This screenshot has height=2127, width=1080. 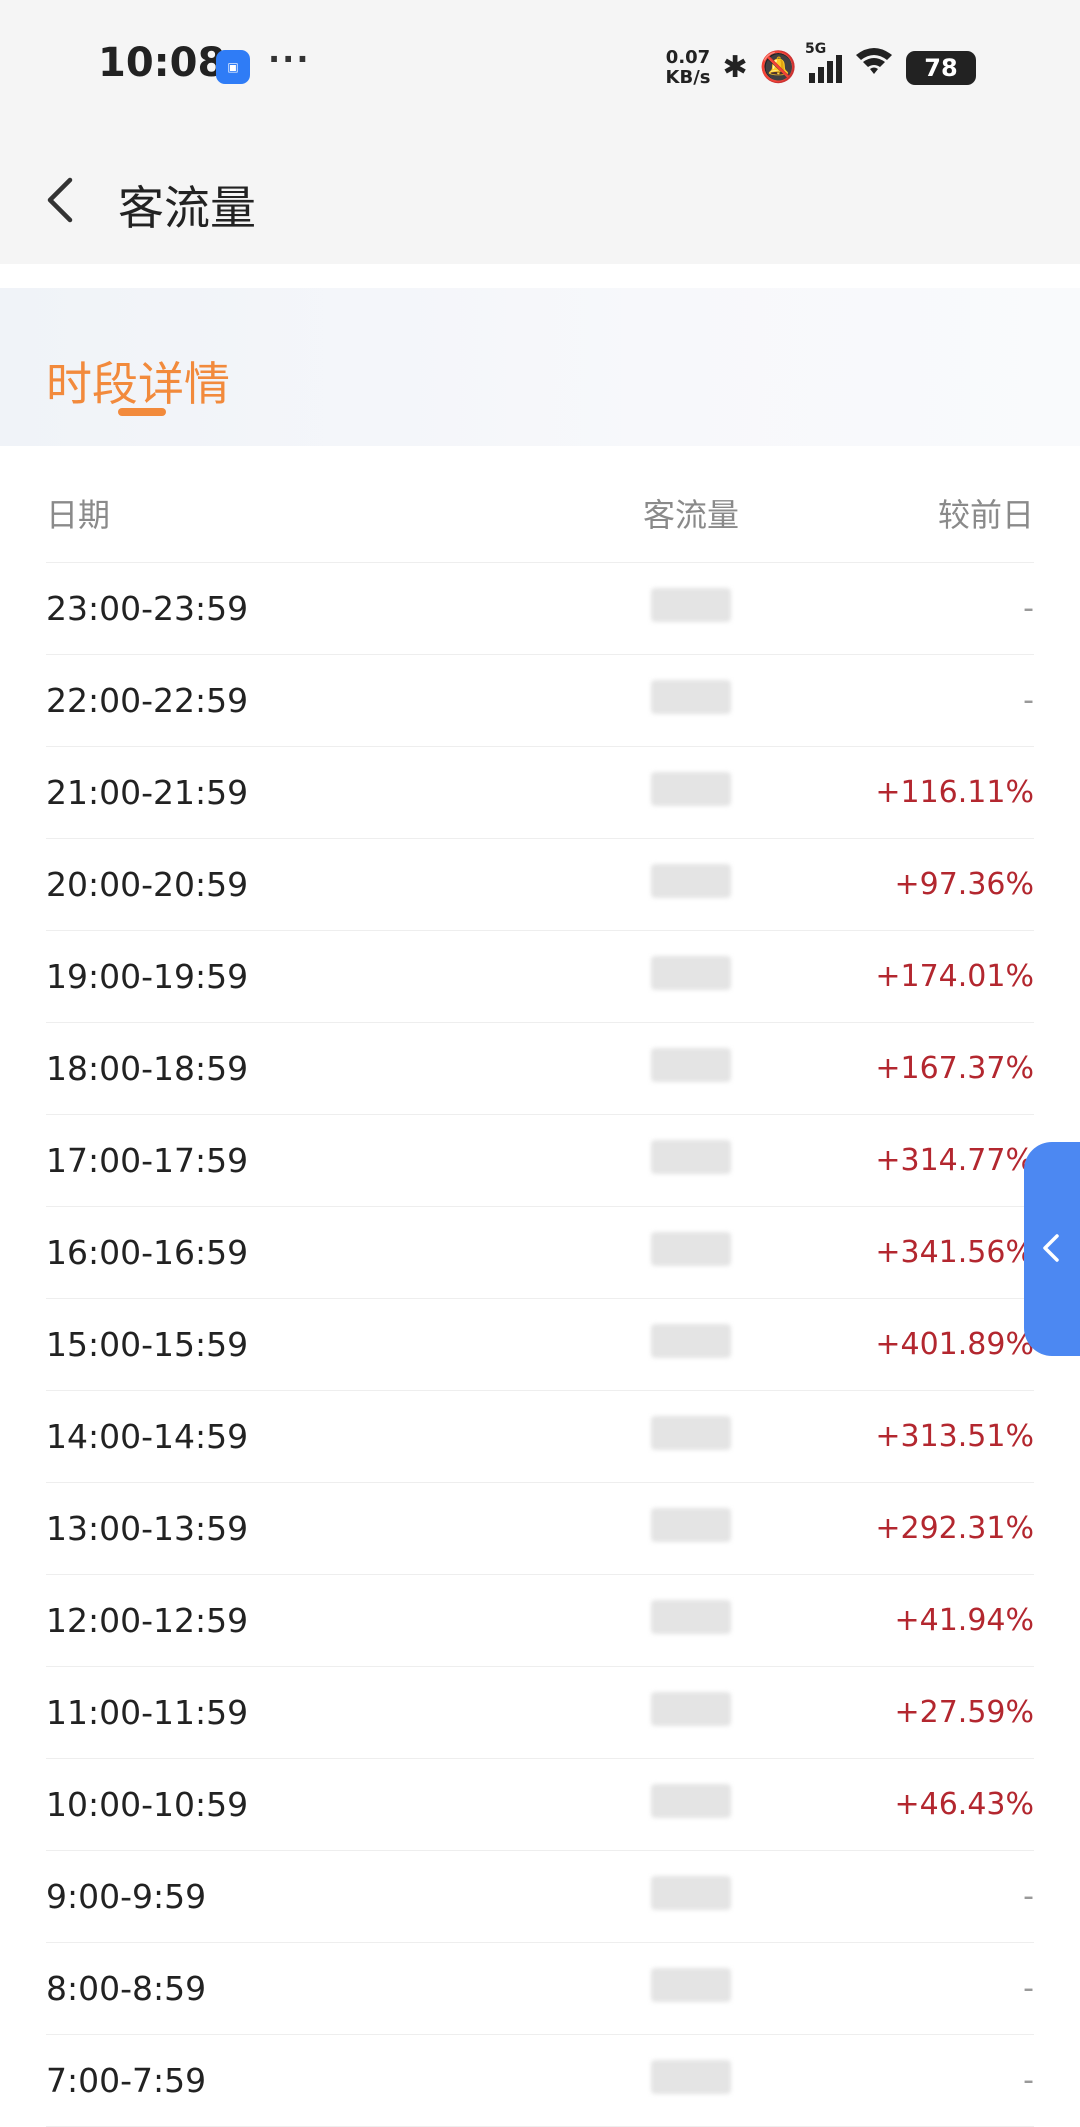 I want to click on table-row: 22:00-22:59 -, so click(x=540, y=701).